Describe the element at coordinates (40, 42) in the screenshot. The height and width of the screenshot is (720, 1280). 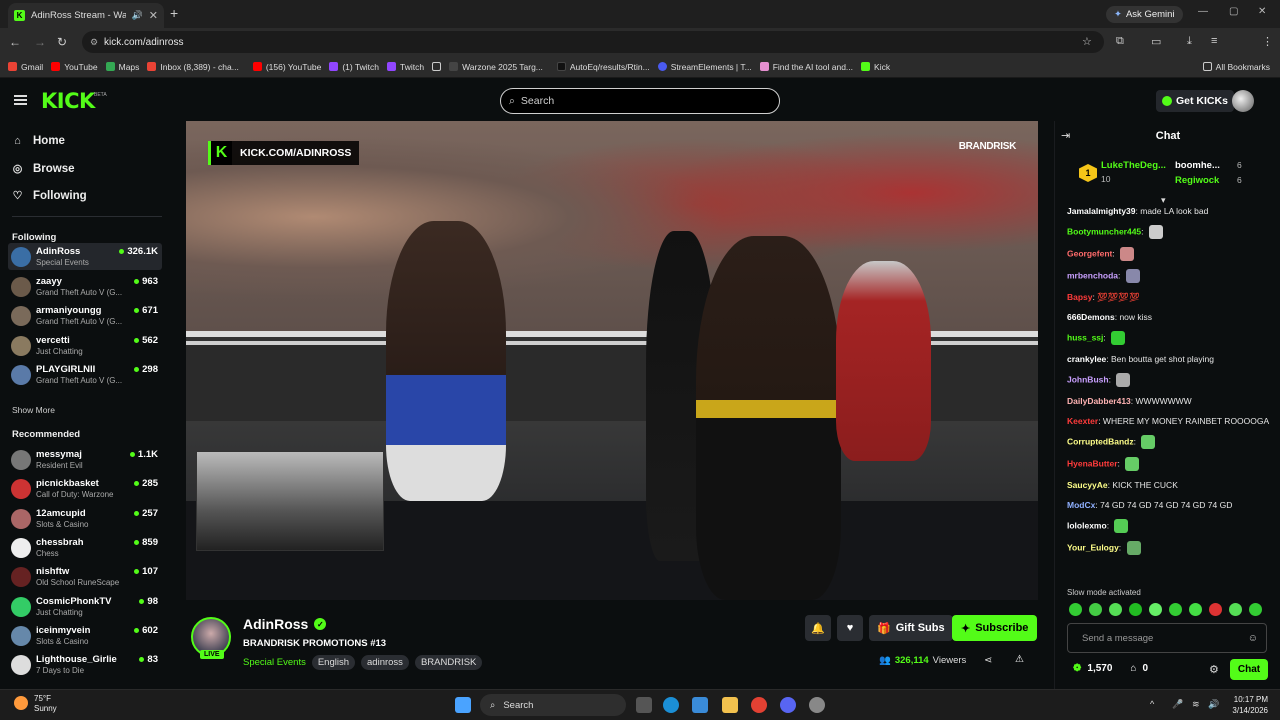
I see `forward-icon: →` at that location.